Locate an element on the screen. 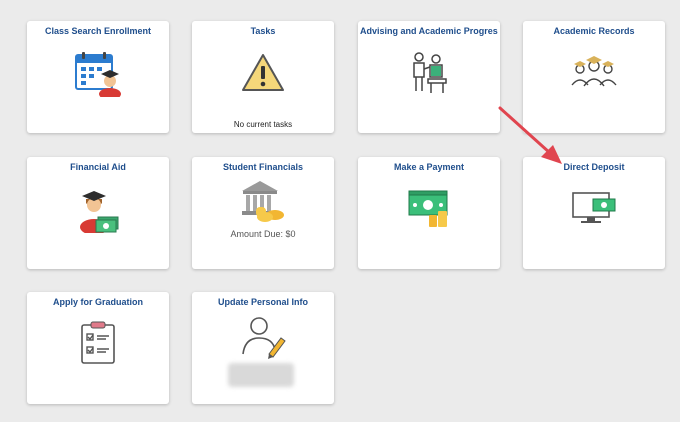  warning-icon is located at coordinates (263, 72).